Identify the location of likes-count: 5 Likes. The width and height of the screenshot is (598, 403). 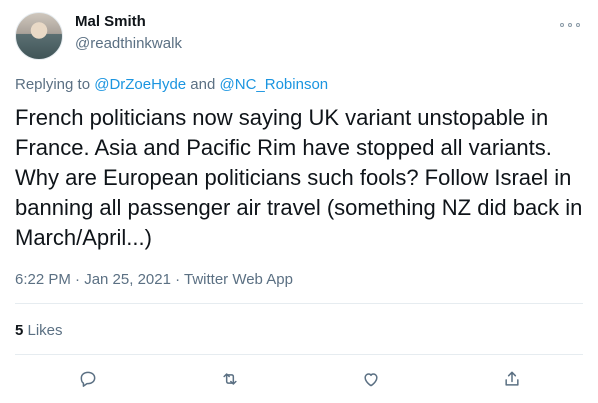
(39, 330).